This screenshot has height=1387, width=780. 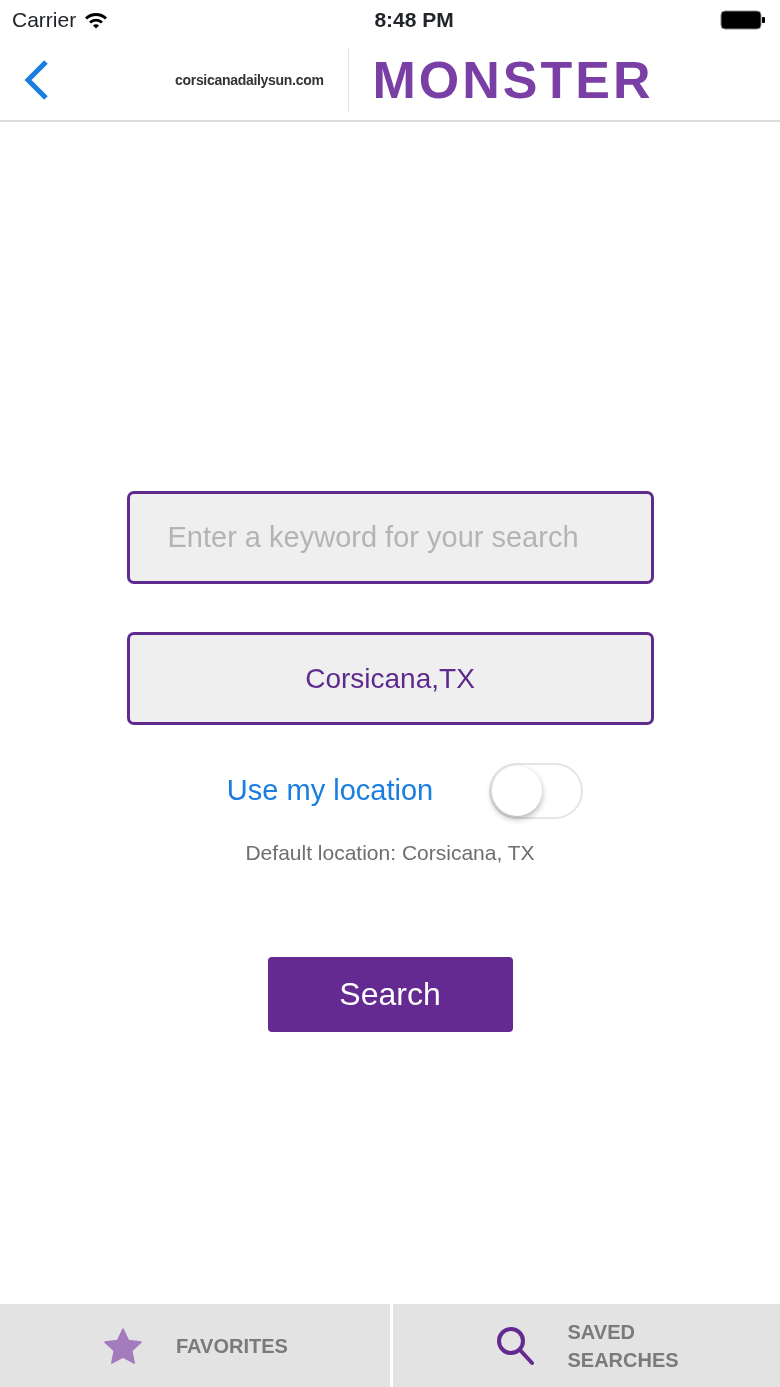 What do you see at coordinates (231, 1346) in the screenshot?
I see `tab-label: FAVORITES` at bounding box center [231, 1346].